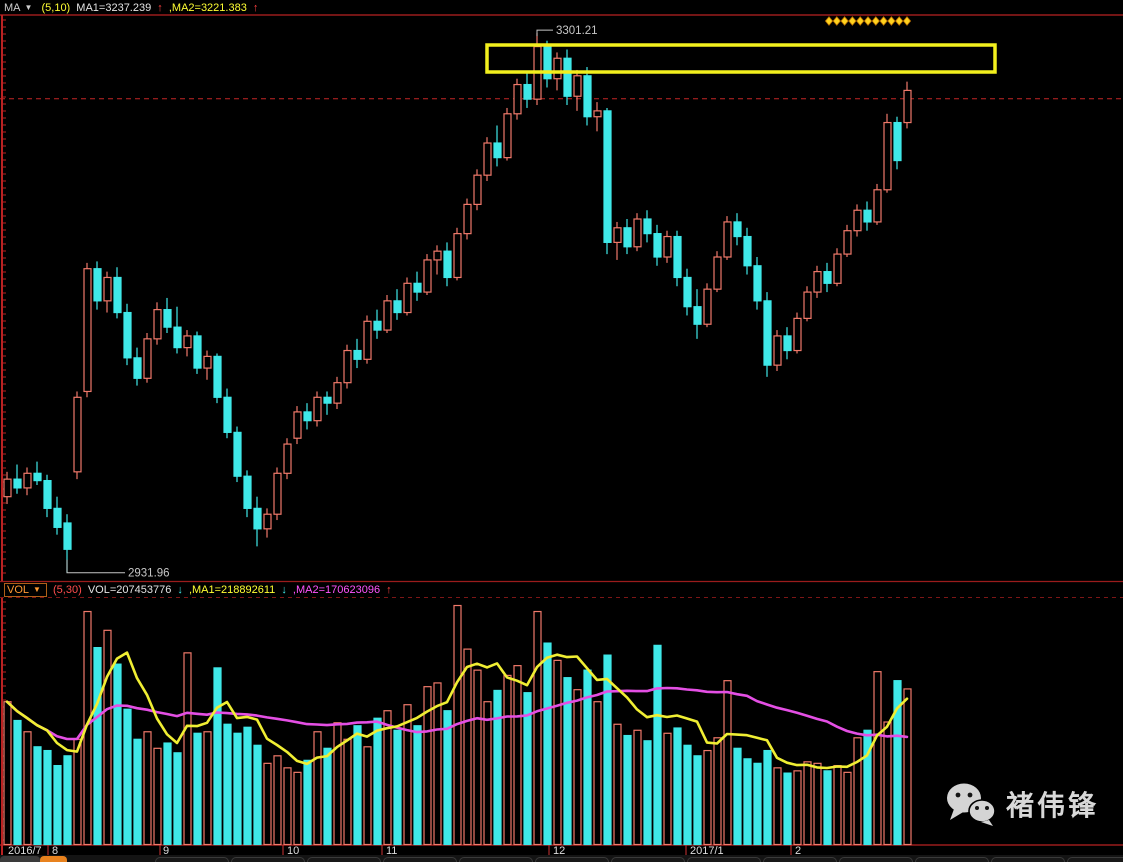 The width and height of the screenshot is (1123, 862). I want to click on vol-ma1-value: ,MA1=218892611, so click(232, 590).